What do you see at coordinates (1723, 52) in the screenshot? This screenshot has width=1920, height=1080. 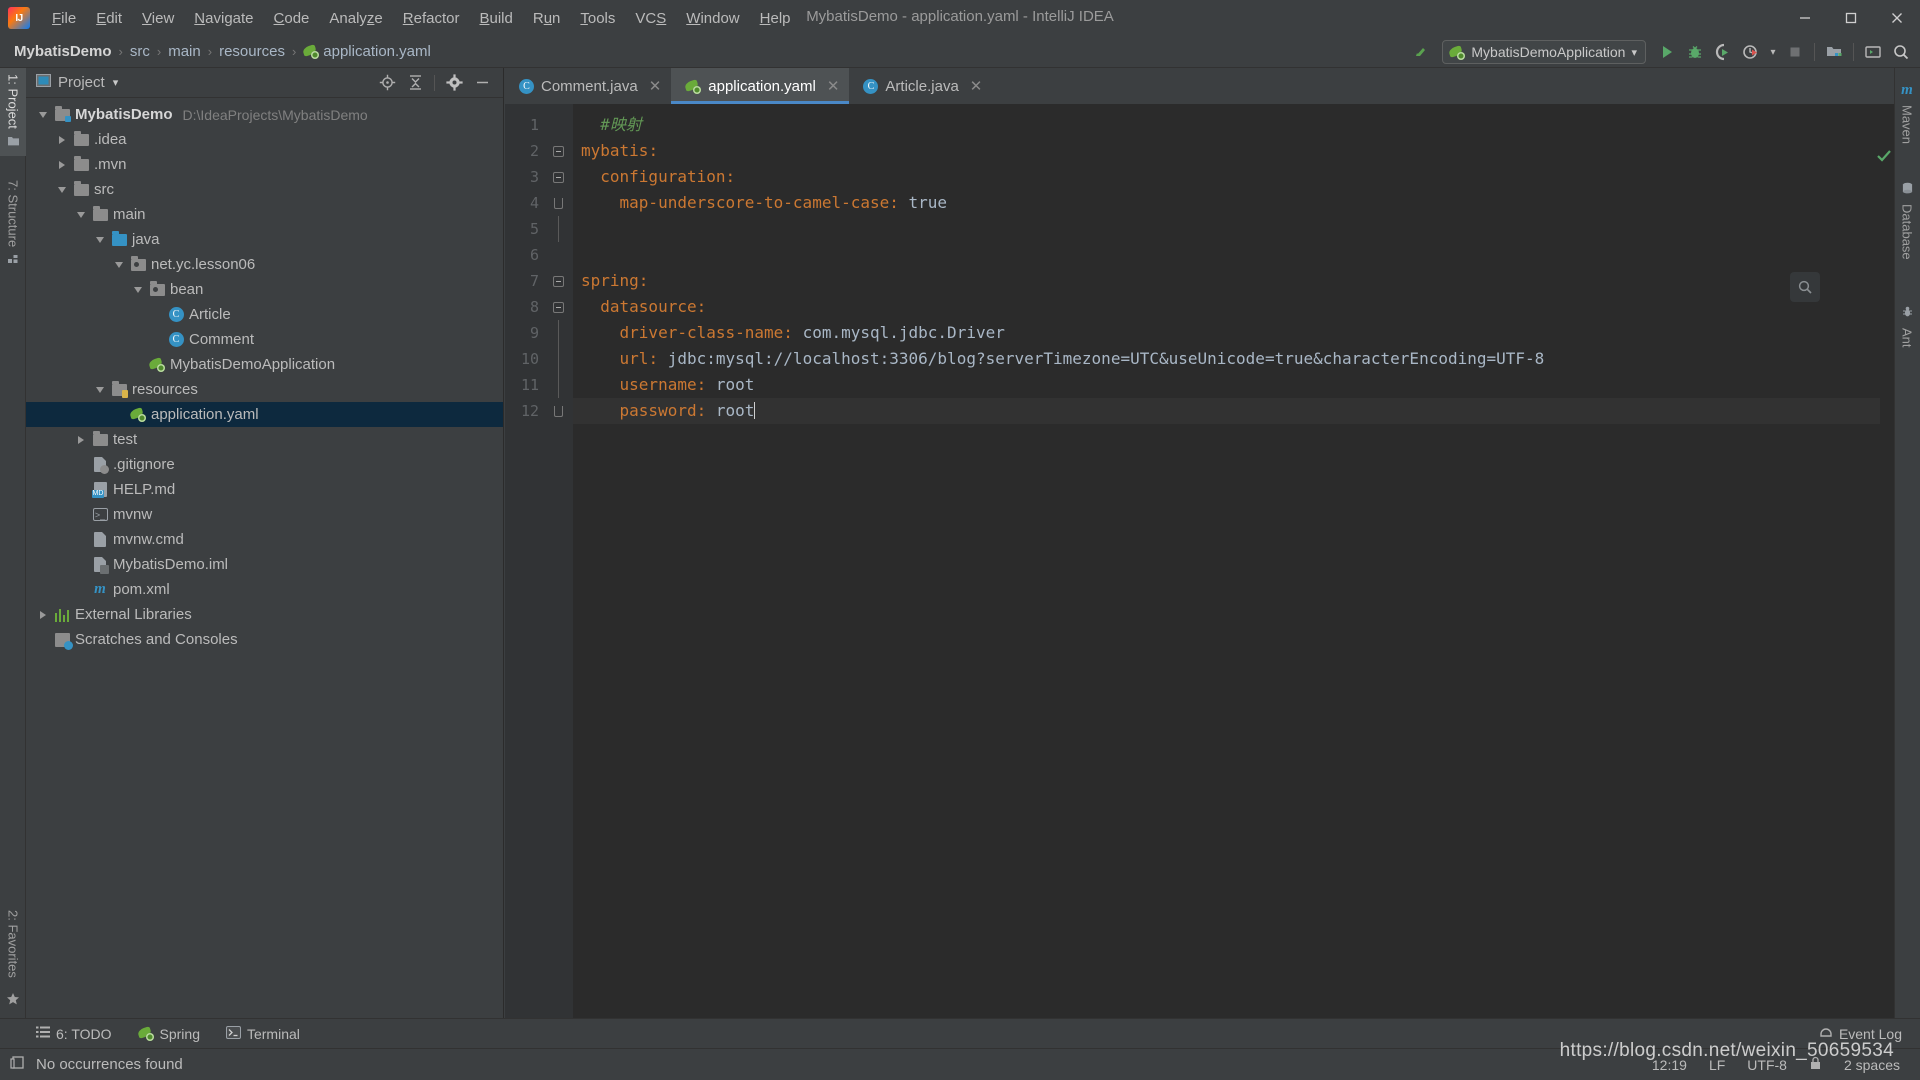 I see `run-with-coverage-button` at bounding box center [1723, 52].